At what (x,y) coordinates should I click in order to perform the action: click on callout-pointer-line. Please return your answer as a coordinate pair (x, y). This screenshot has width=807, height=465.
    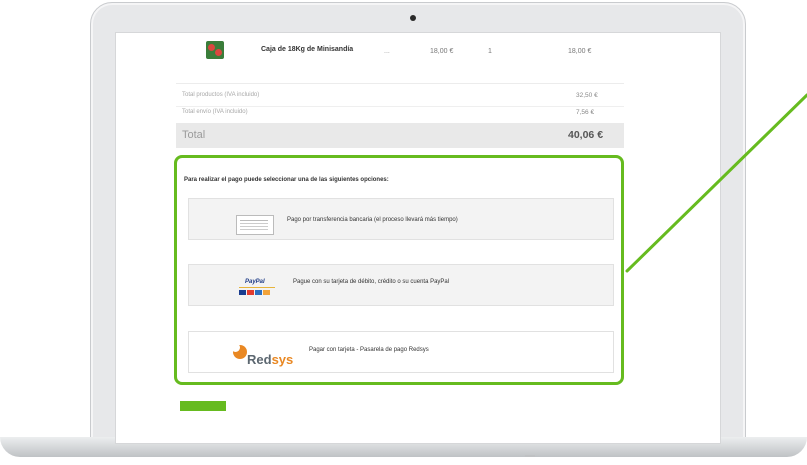
    Looking at the image, I should click on (716, 183).